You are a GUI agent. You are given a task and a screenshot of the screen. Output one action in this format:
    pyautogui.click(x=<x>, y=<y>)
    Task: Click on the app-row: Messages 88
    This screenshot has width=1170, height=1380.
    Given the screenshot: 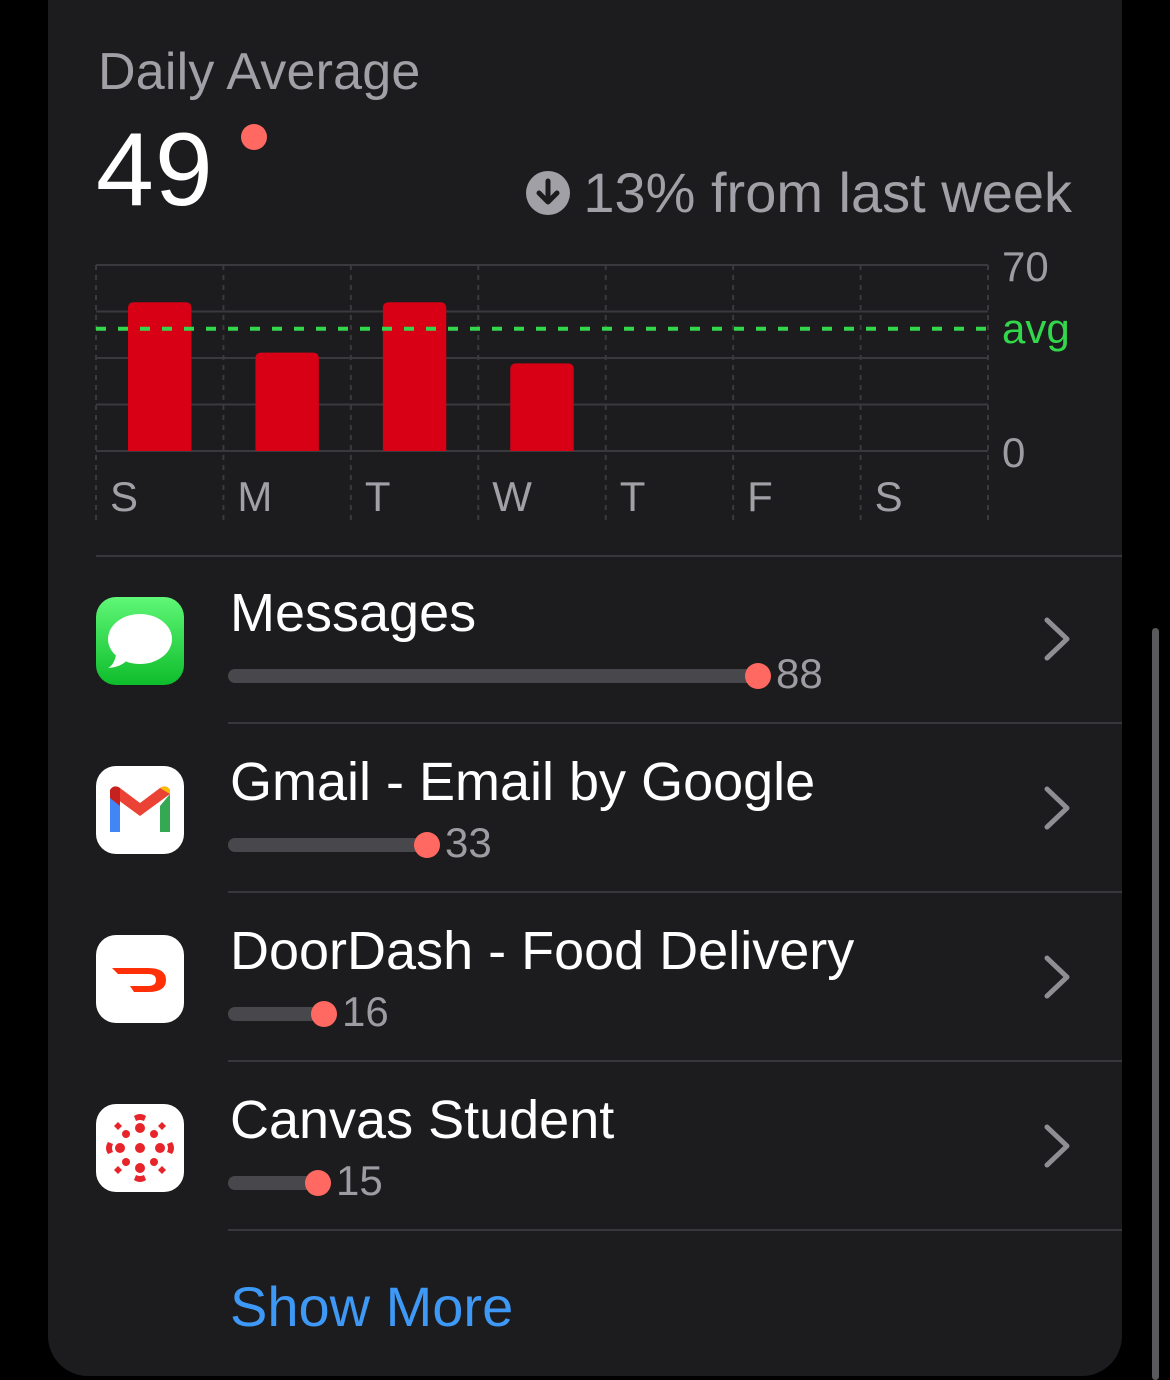 What is the action you would take?
    pyautogui.click(x=585, y=640)
    